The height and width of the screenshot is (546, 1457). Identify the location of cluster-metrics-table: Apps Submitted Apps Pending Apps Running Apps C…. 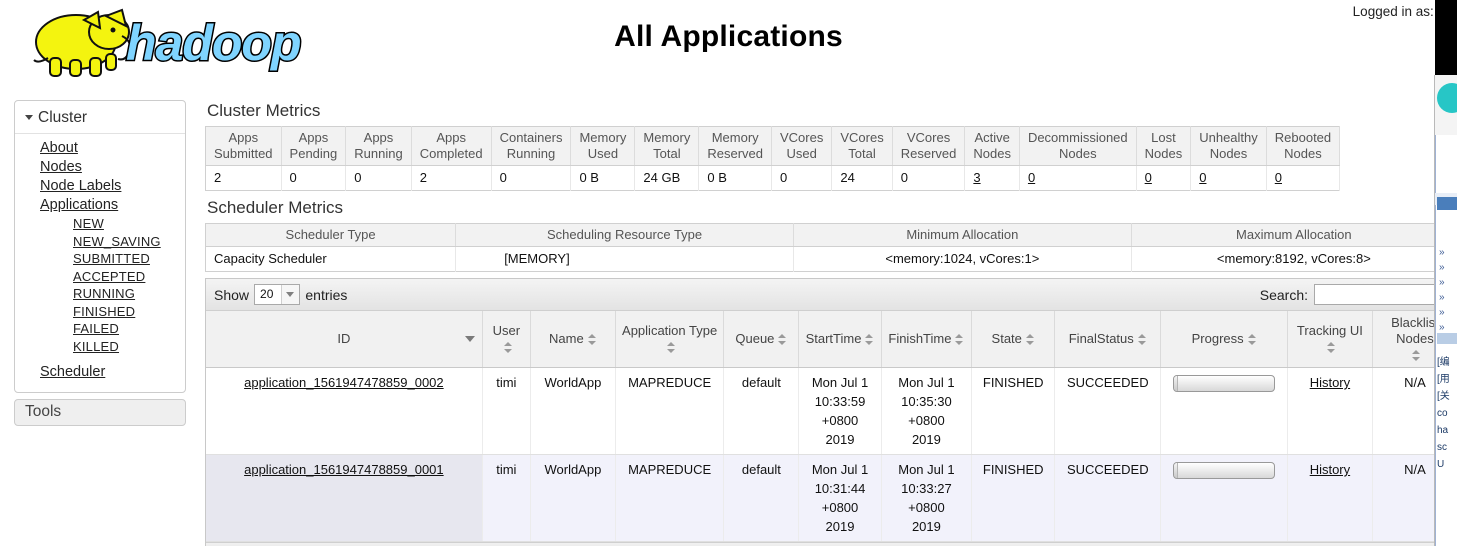
(773, 158).